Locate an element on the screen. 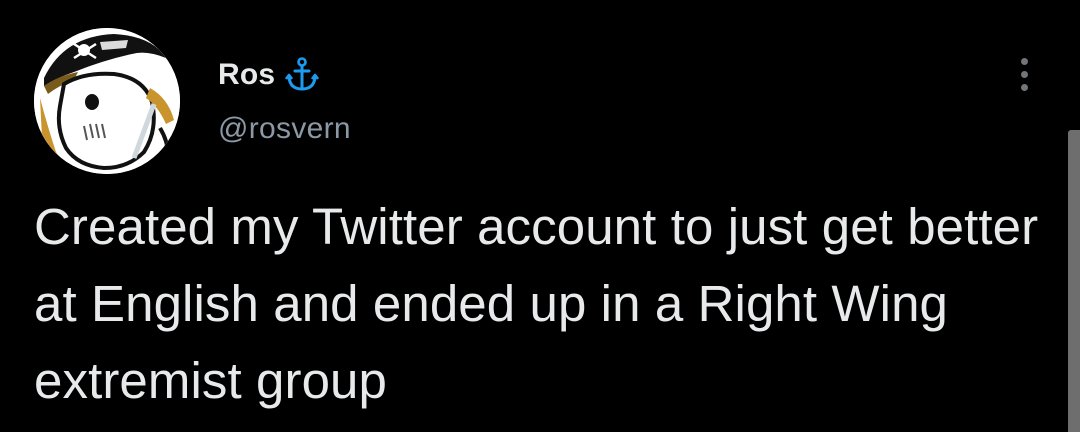 This screenshot has height=432, width=1080. author-name-row: Ros is located at coordinates (269, 75).